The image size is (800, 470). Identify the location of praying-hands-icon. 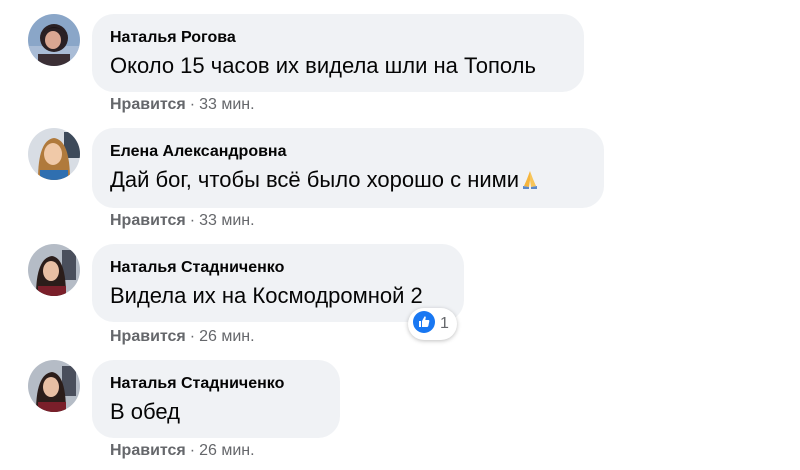
(530, 179).